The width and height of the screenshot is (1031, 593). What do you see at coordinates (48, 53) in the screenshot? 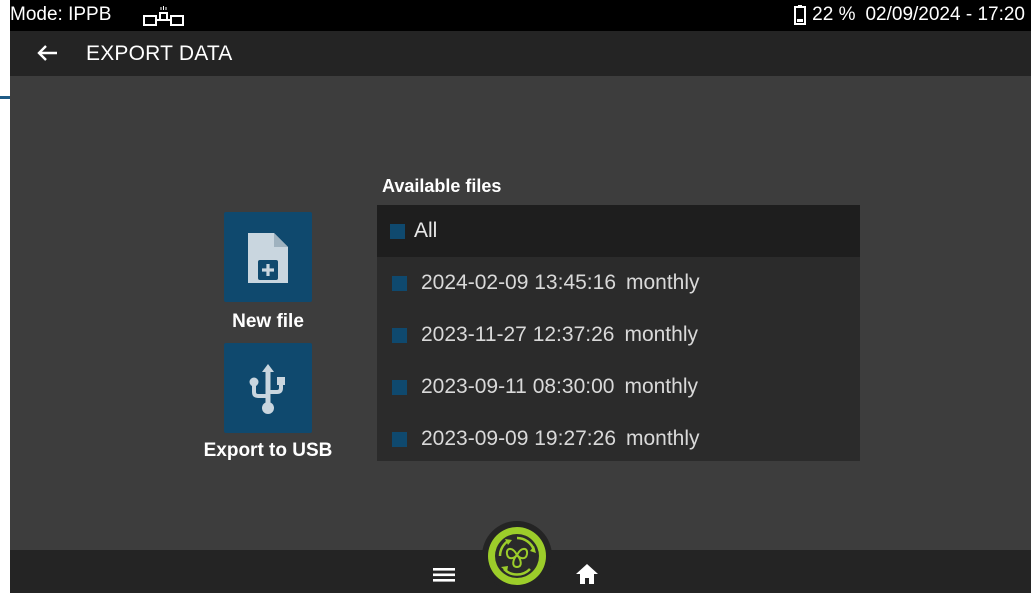
I see `back-arrow-icon` at bounding box center [48, 53].